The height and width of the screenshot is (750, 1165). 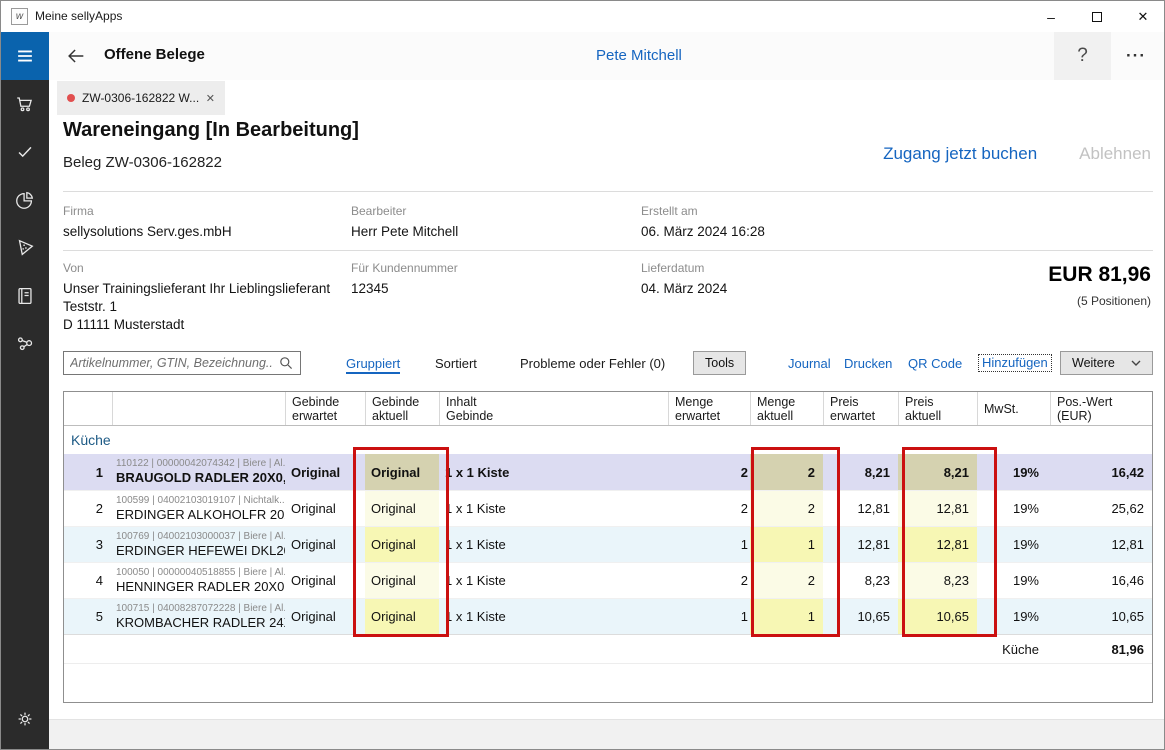 I want to click on sidebar-item-network, so click(x=25, y=344).